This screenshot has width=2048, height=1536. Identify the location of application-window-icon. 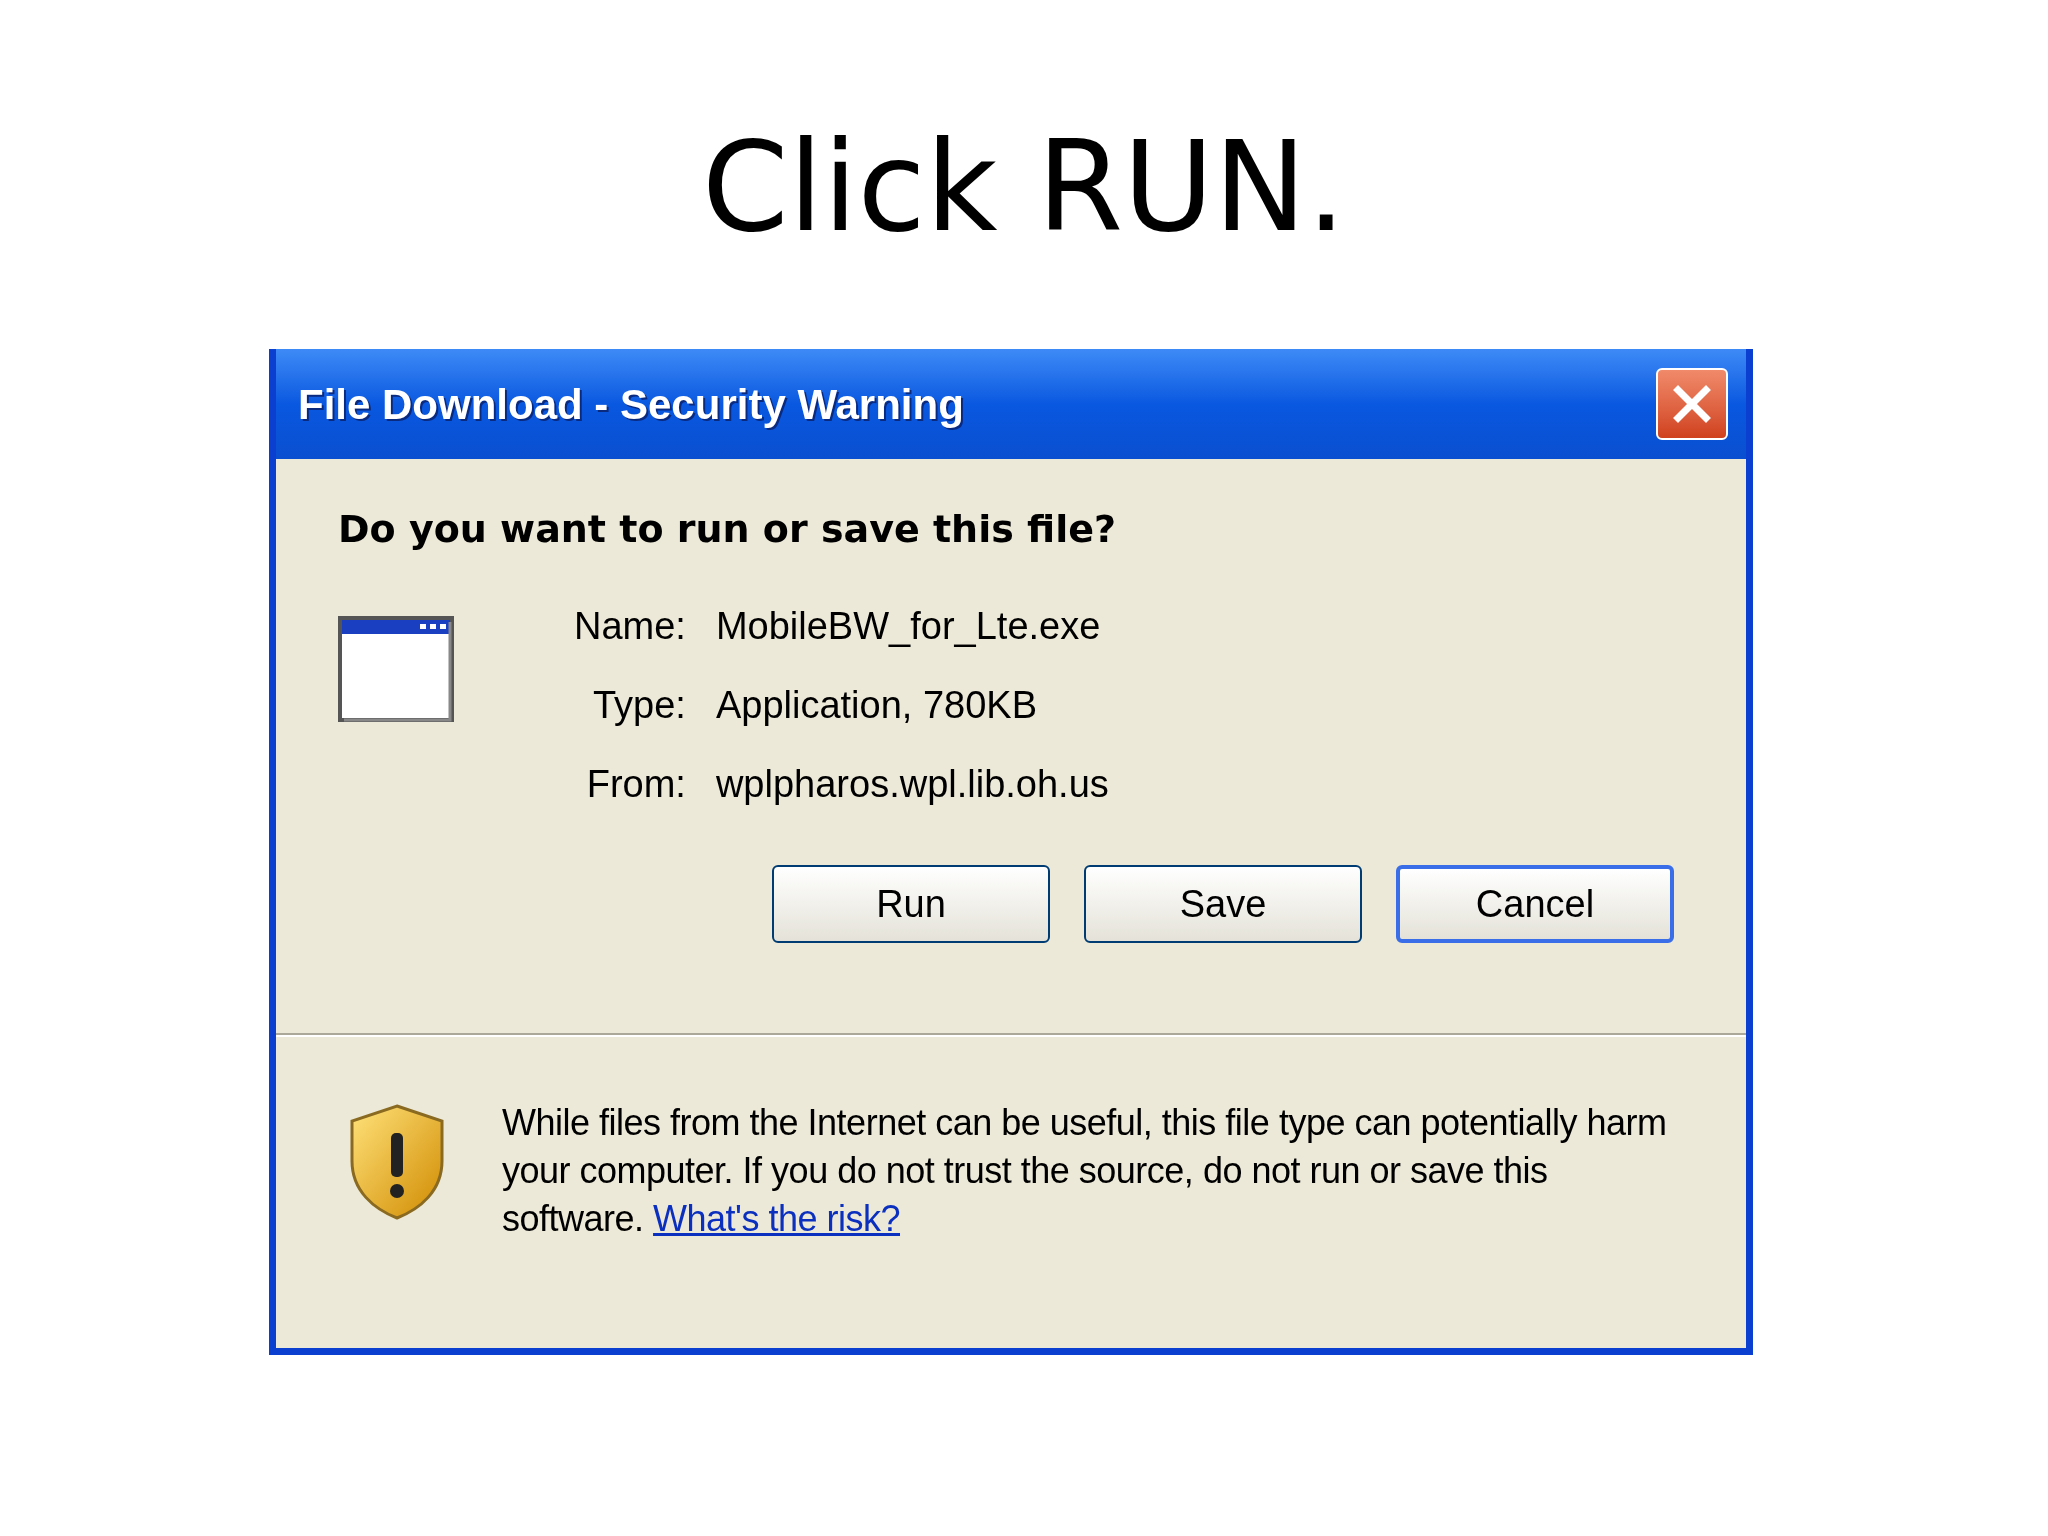
(396, 669).